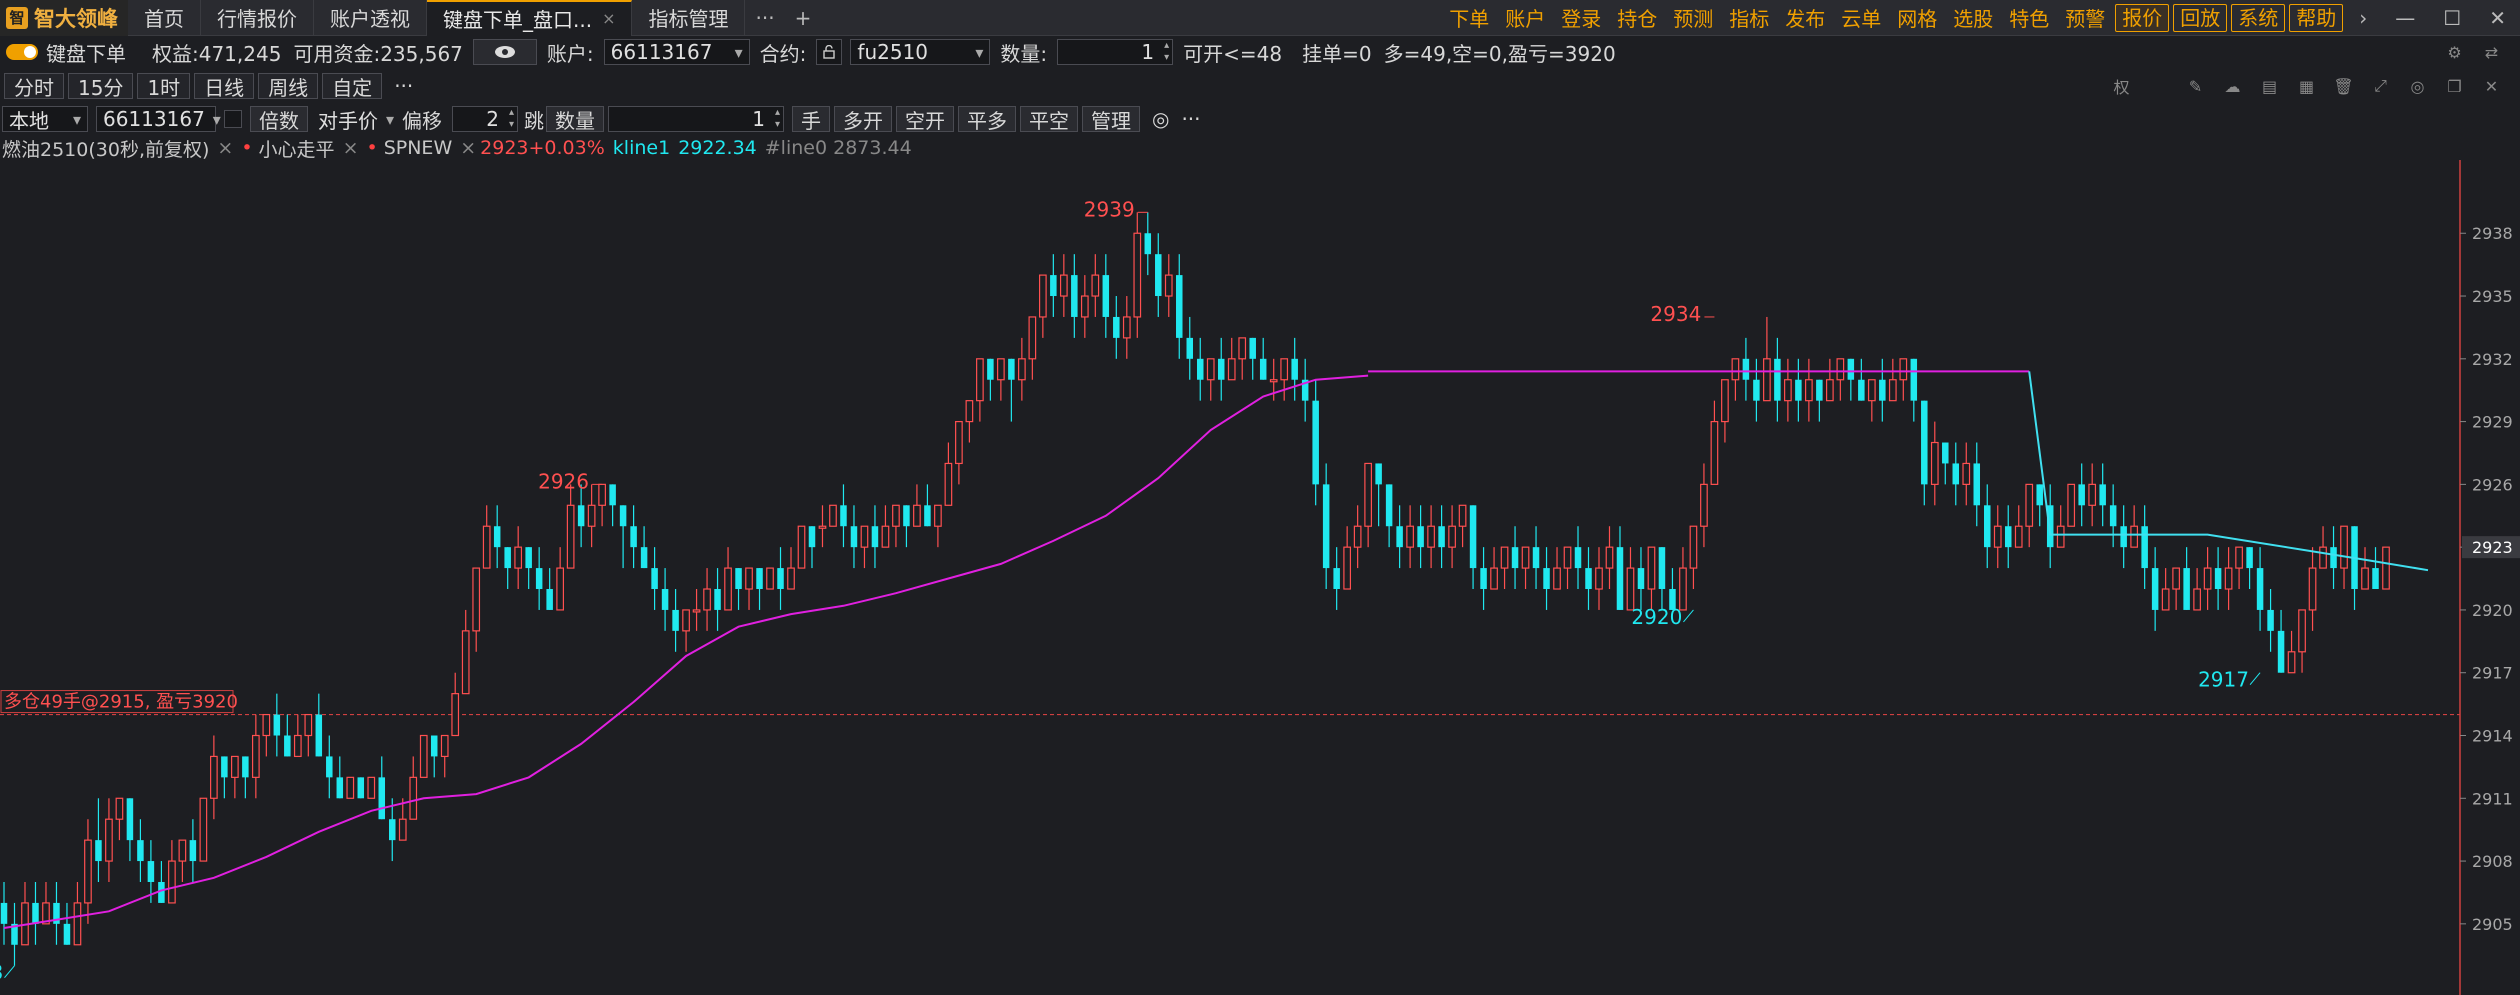  Describe the element at coordinates (233, 119) in the screenshot. I see `multiple-checkbox` at that location.